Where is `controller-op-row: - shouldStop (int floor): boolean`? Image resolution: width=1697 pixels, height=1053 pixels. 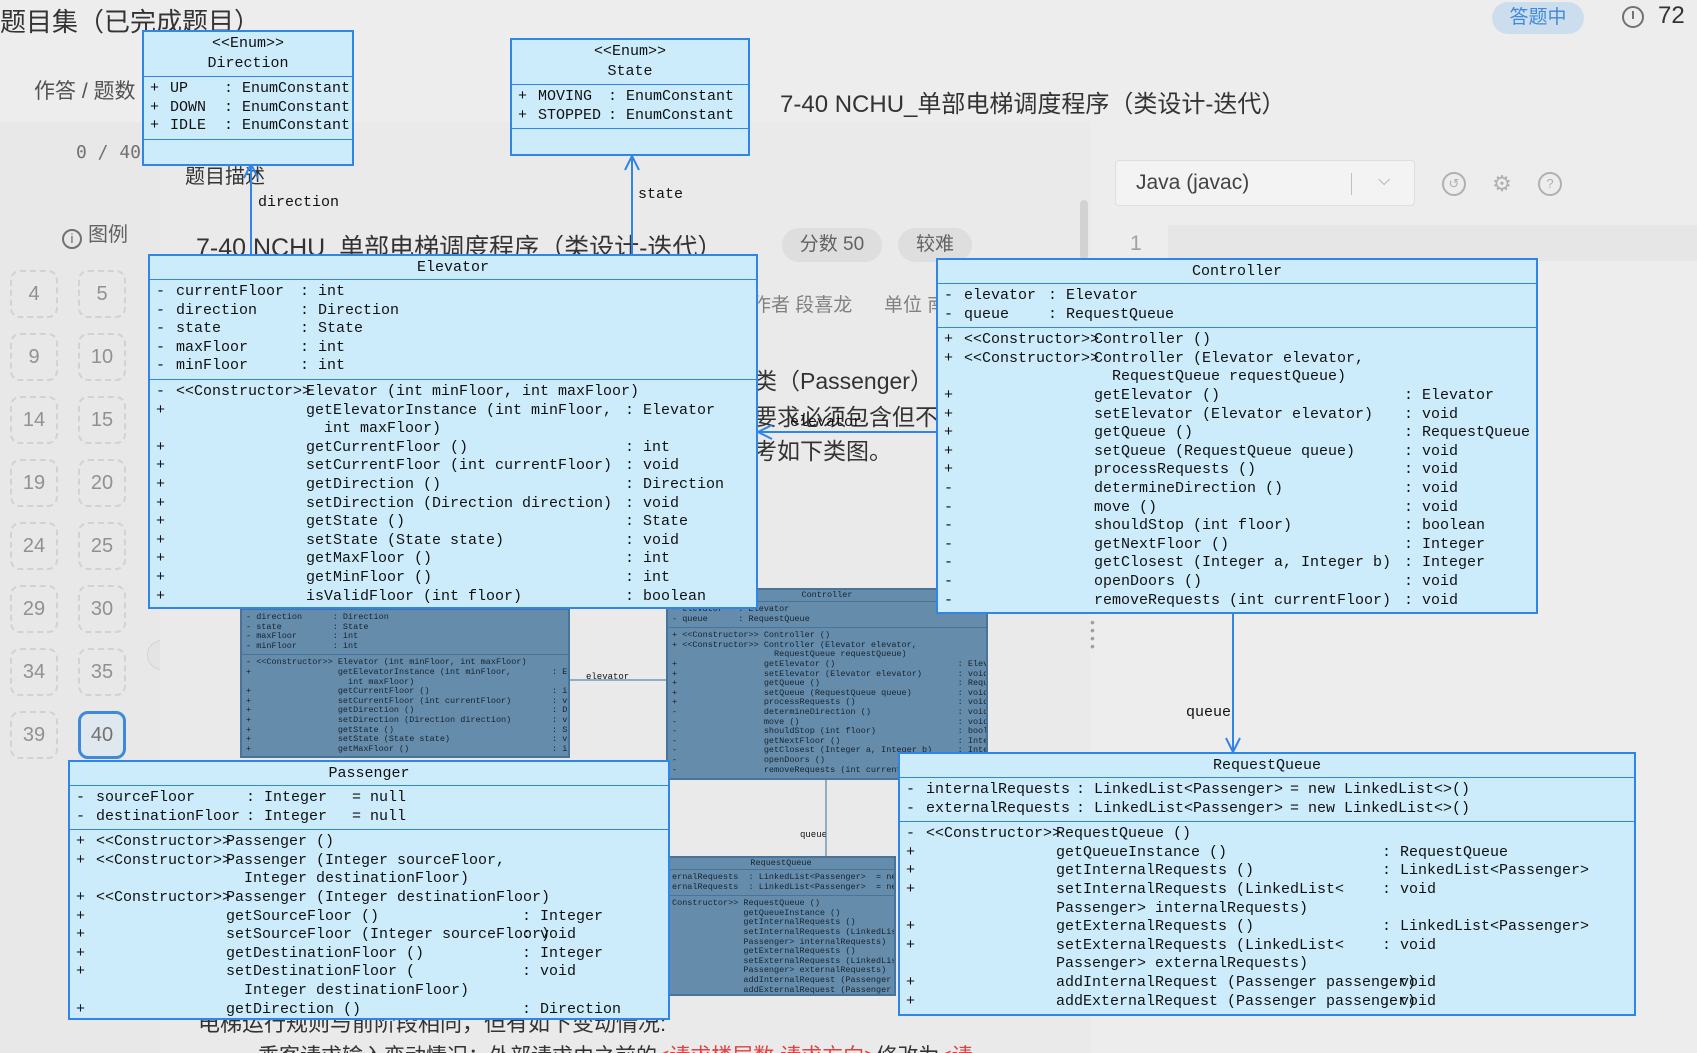
controller-op-row: - shouldStop (int floor): boolean is located at coordinates (1215, 526).